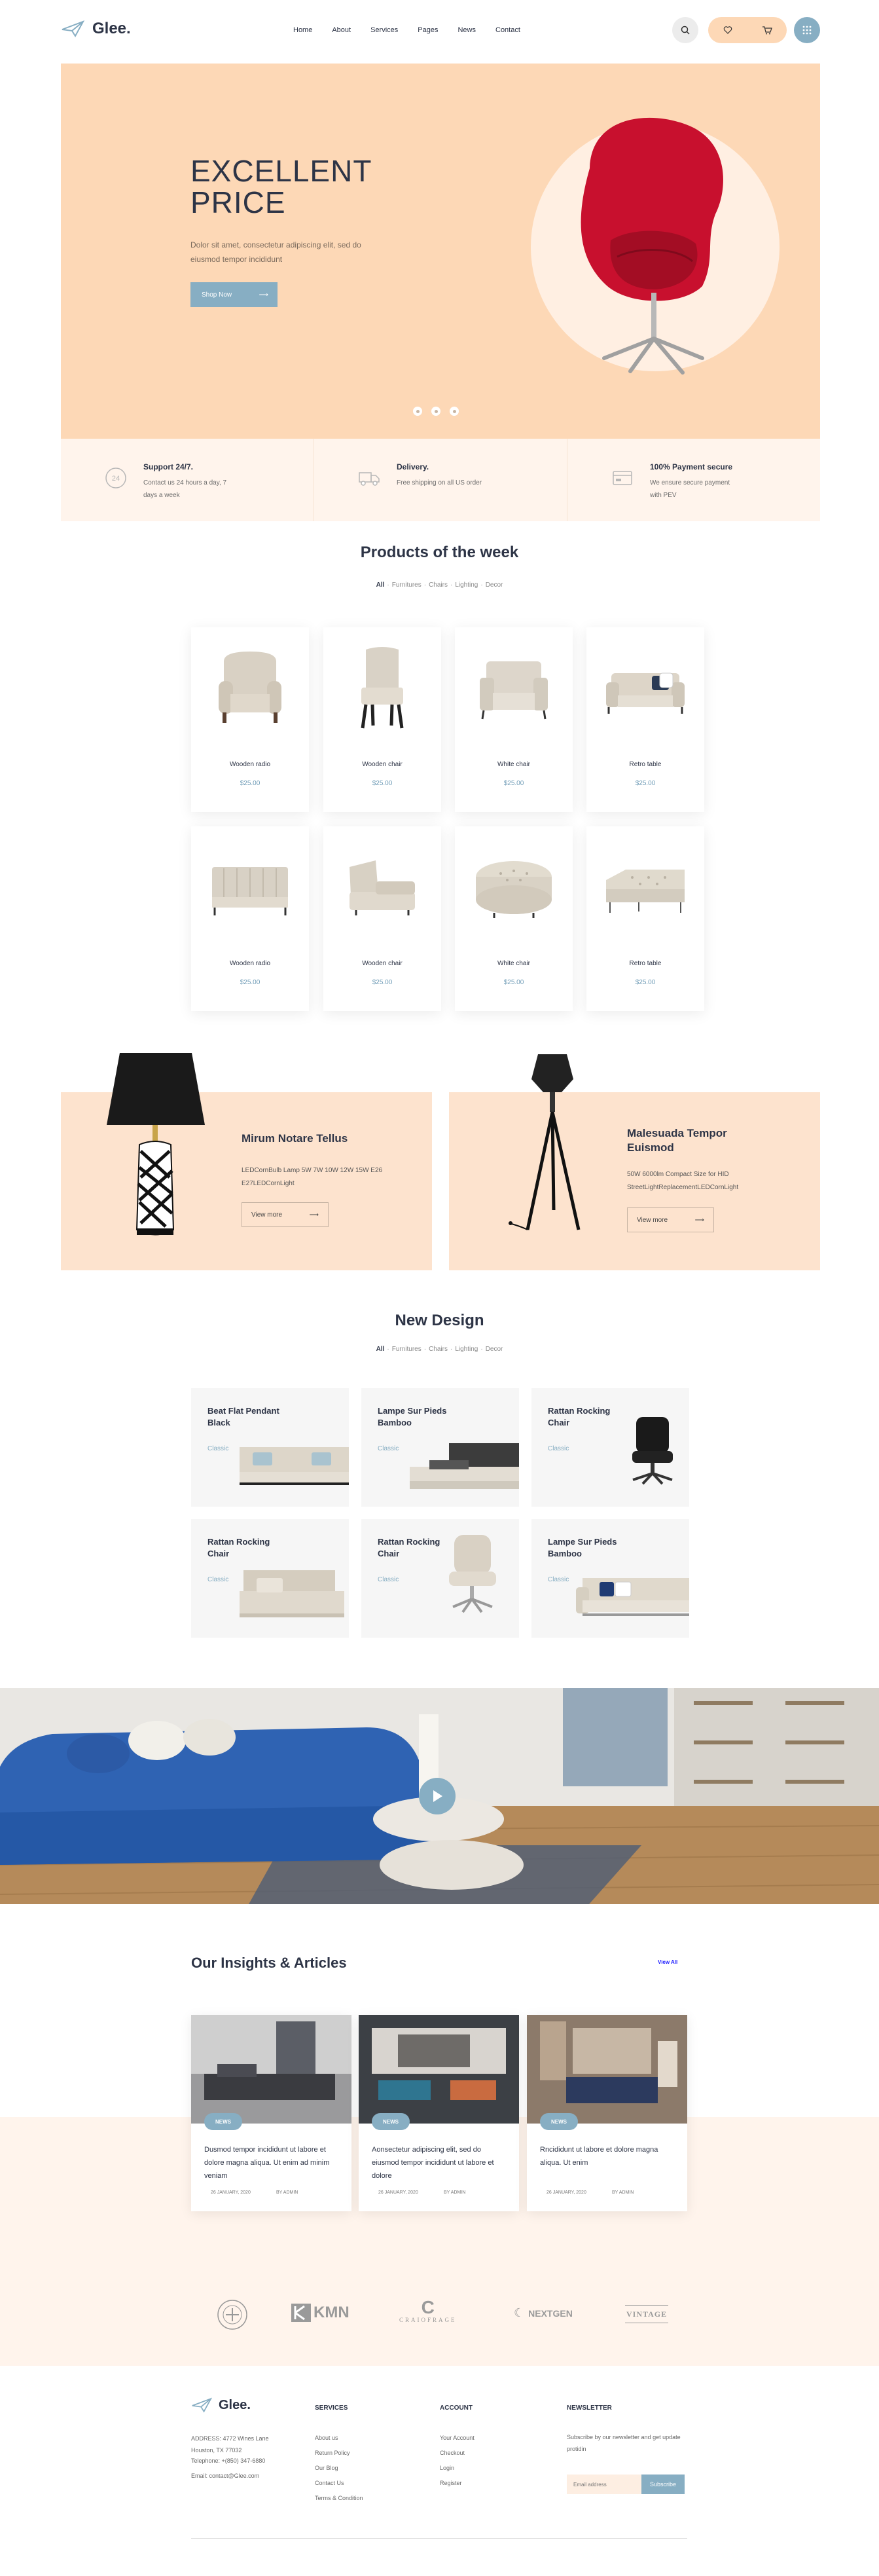 The image size is (879, 2576). What do you see at coordinates (339, 2498) in the screenshot?
I see `footer-link-terms: Terms & Condition` at bounding box center [339, 2498].